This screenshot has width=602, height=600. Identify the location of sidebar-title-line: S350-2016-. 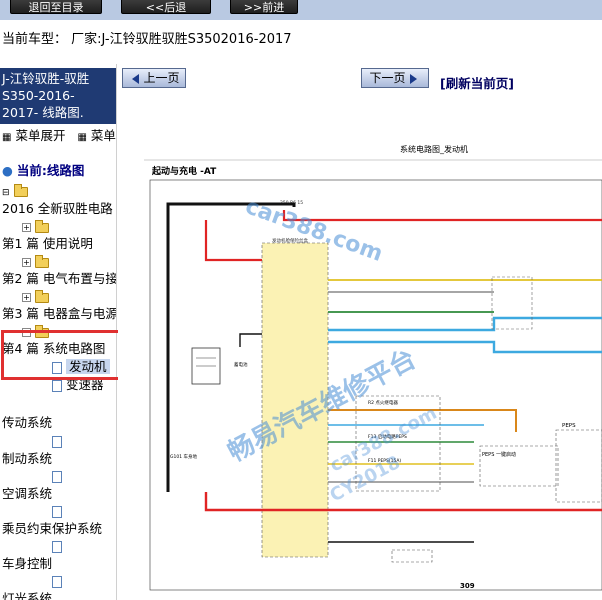
(38, 95).